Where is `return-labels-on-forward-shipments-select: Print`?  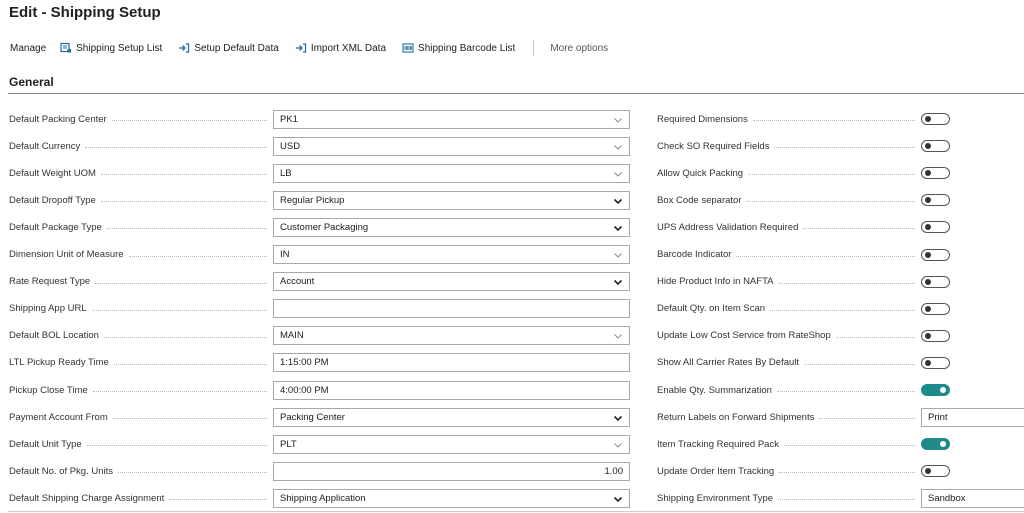 return-labels-on-forward-shipments-select: Print is located at coordinates (972, 417).